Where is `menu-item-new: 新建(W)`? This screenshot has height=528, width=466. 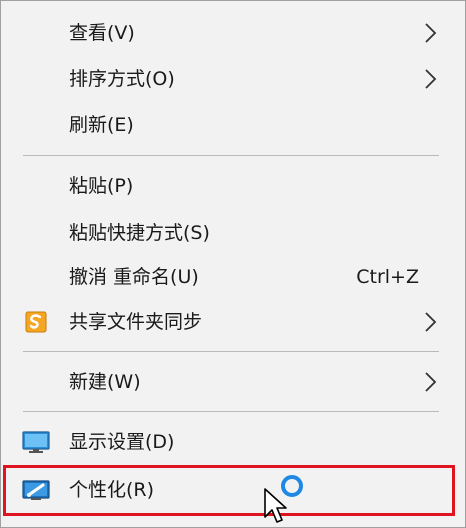 menu-item-new: 新建(W) is located at coordinates (233, 382).